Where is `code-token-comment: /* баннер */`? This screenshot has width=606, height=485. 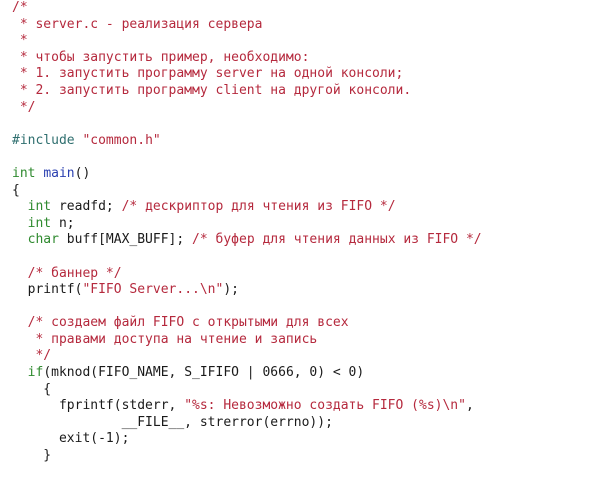
code-token-comment: /* баннер */ is located at coordinates (74, 273).